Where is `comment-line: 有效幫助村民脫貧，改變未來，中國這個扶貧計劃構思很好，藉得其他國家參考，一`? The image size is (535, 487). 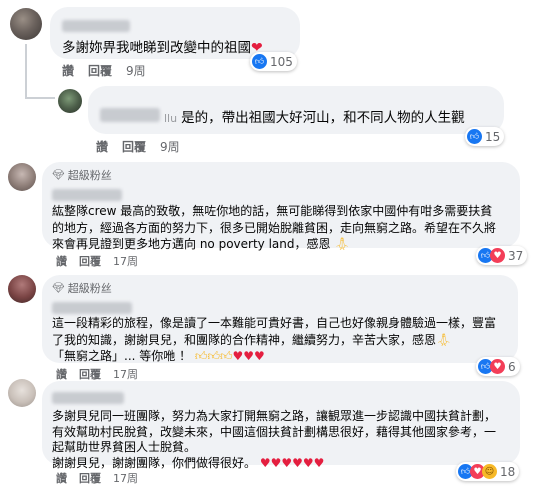
comment-line: 有效幫助村民脫貧，改變未來，中國這個扶貧計劃構思很好，藉得其他國家參考，一 is located at coordinates (274, 431).